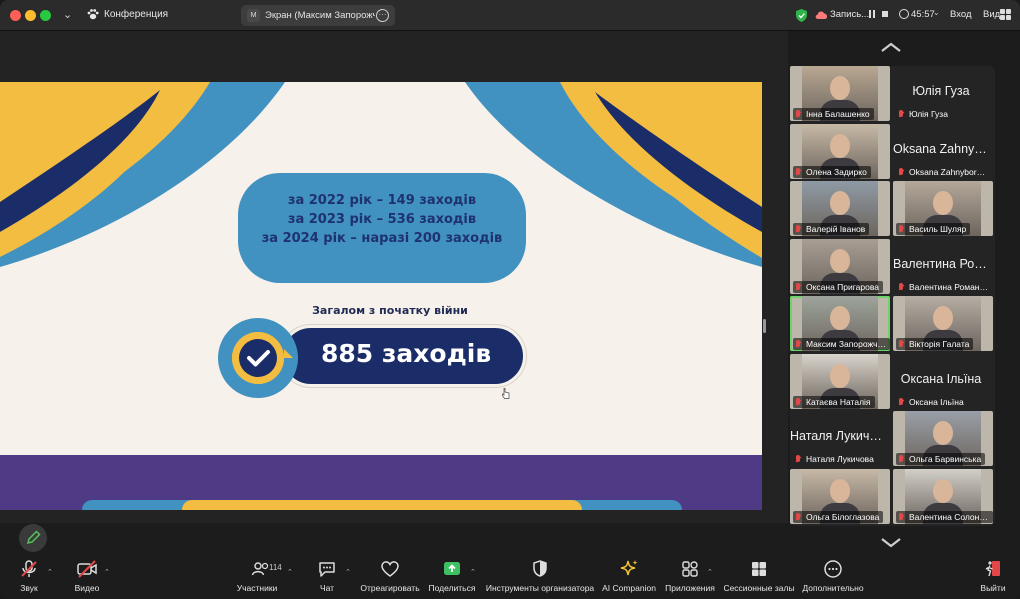  What do you see at coordinates (107, 572) in the screenshot?
I see `video-options-caret: ⌃` at bounding box center [107, 572].